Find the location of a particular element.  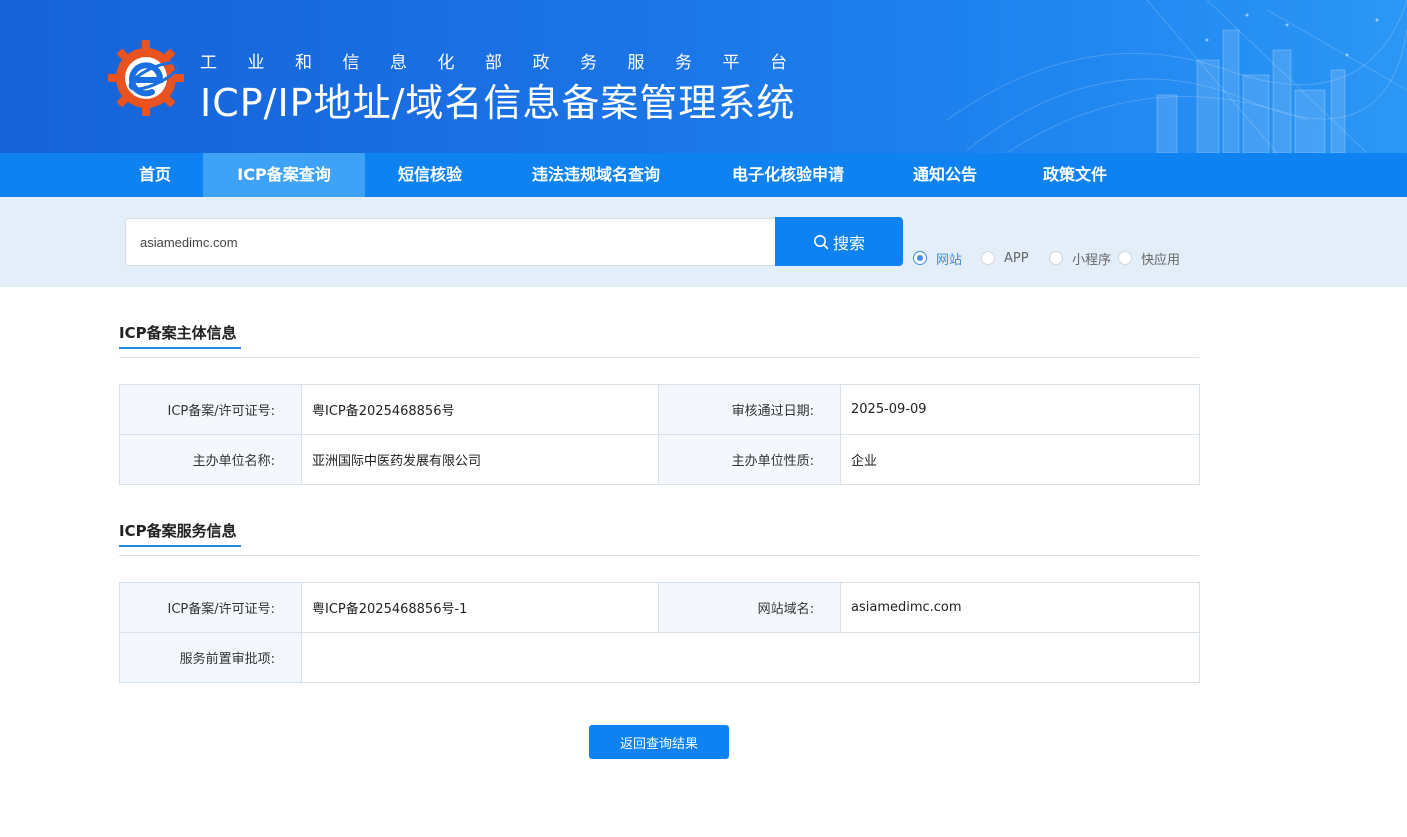

search-button-label: 搜索 is located at coordinates (848, 243).